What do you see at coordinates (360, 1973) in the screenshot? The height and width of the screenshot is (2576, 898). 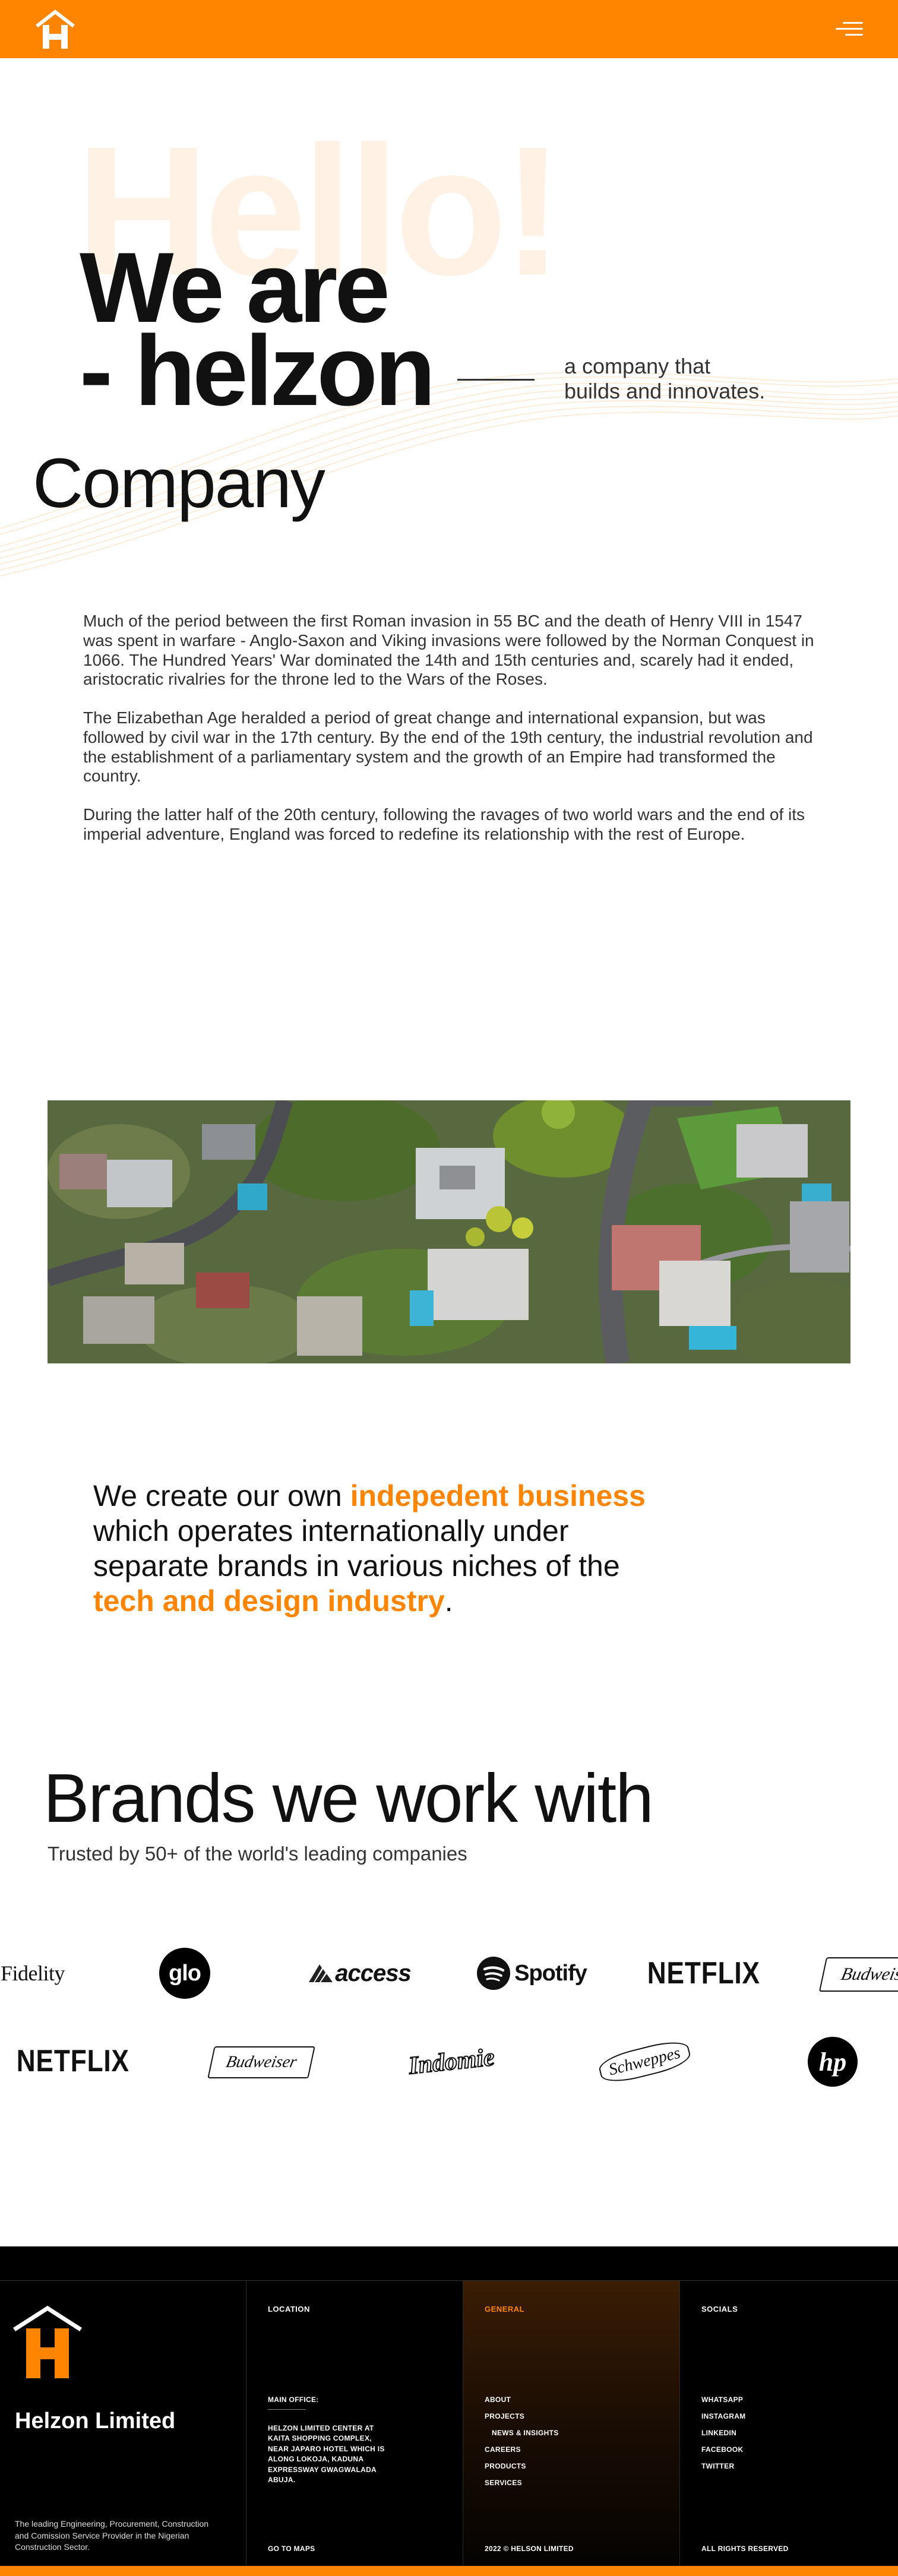 I see `access-logo: access` at bounding box center [360, 1973].